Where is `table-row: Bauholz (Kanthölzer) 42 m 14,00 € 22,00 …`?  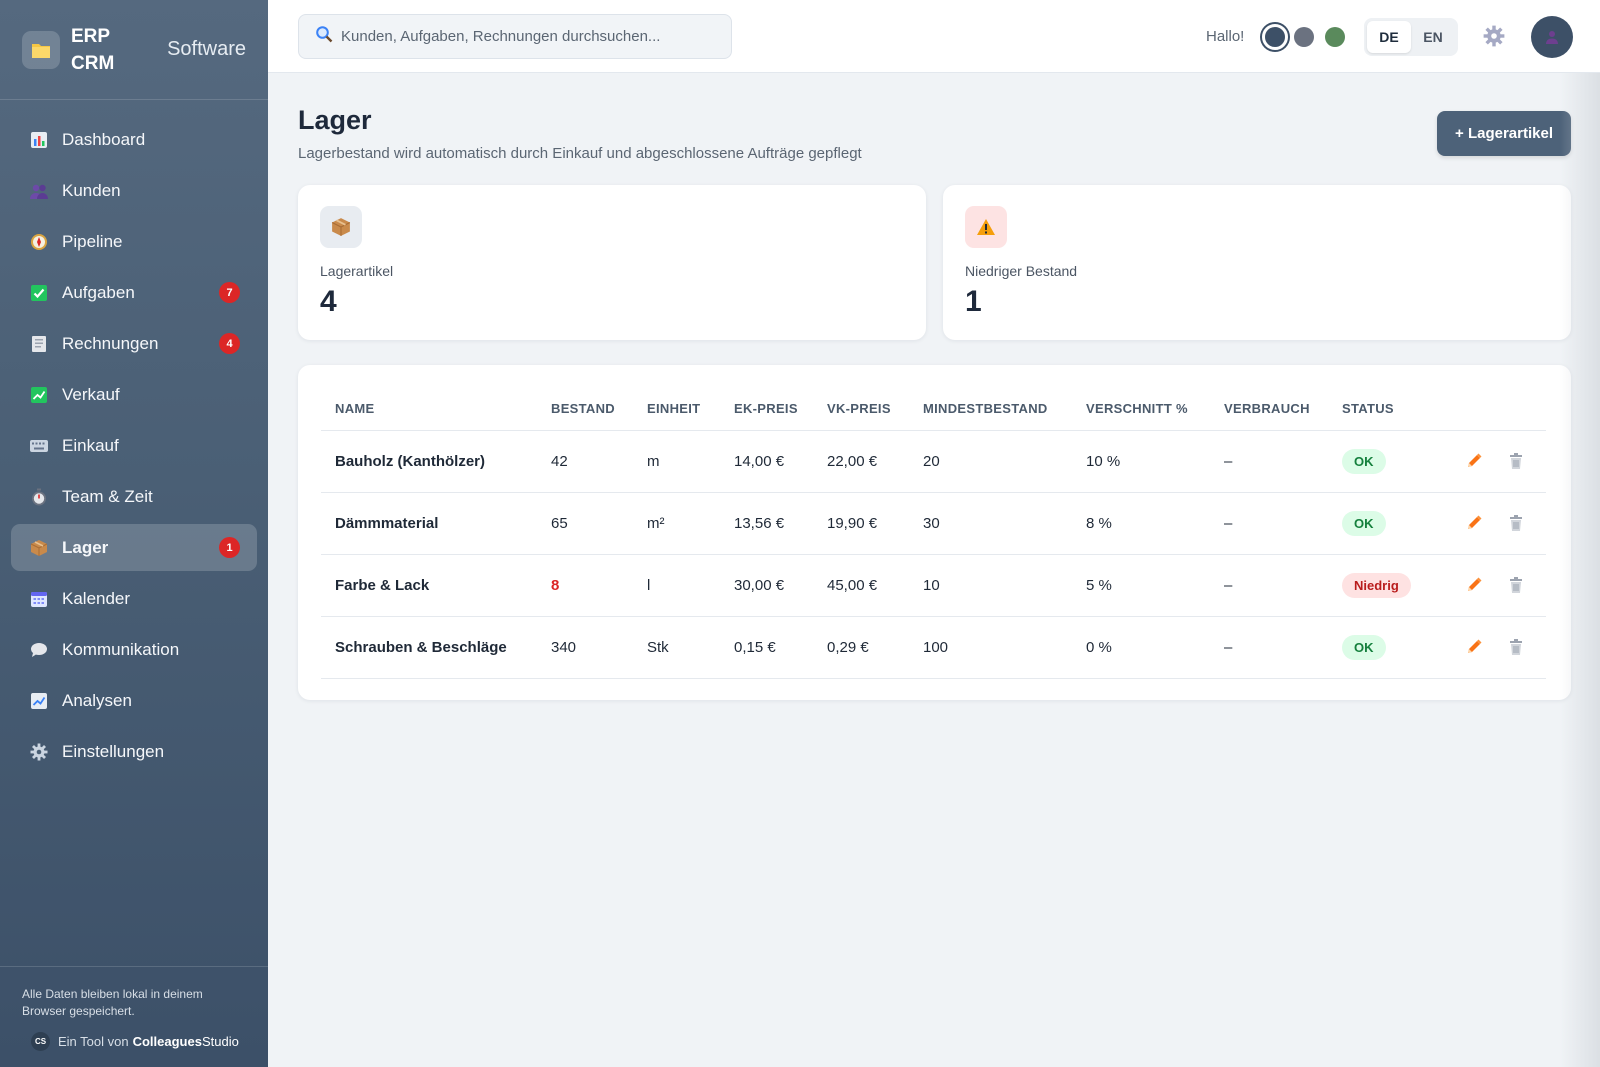 table-row: Bauholz (Kanthölzer) 42 m 14,00 € 22,00 … is located at coordinates (933, 461).